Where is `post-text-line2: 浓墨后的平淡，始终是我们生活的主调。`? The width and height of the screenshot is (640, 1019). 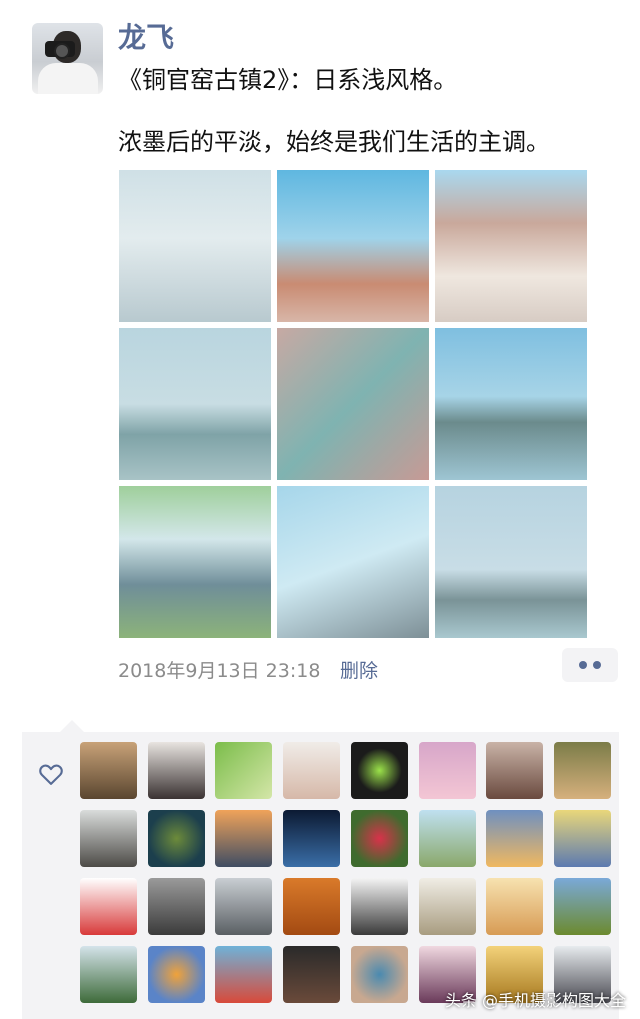 post-text-line2: 浓墨后的平淡，始终是我们生活的主调。 is located at coordinates (334, 142).